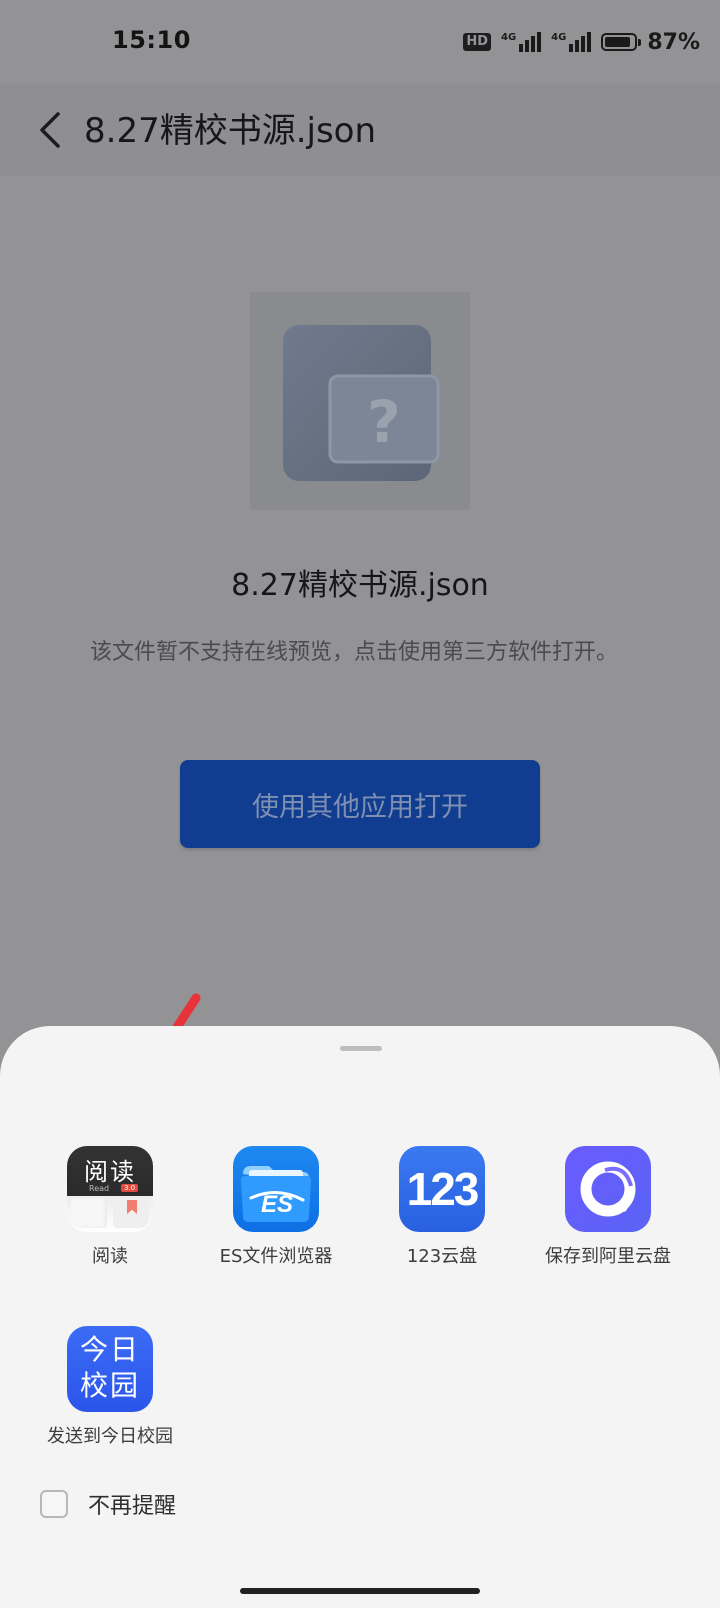  Describe the element at coordinates (54, 1504) in the screenshot. I see `dont-remind-checkbox` at that location.